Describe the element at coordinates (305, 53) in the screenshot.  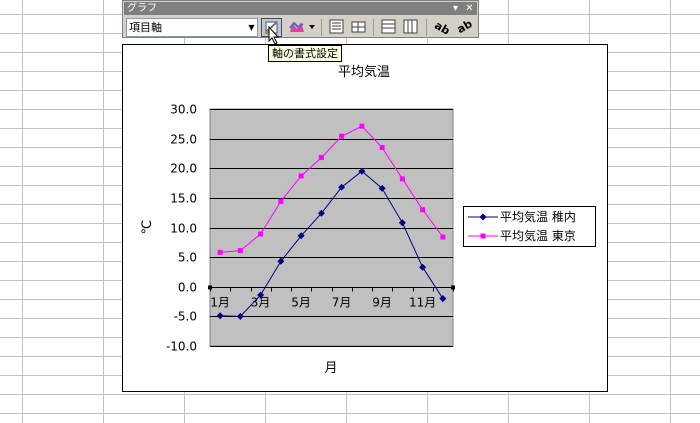
I see `tooltip: 軸の書式設定` at that location.